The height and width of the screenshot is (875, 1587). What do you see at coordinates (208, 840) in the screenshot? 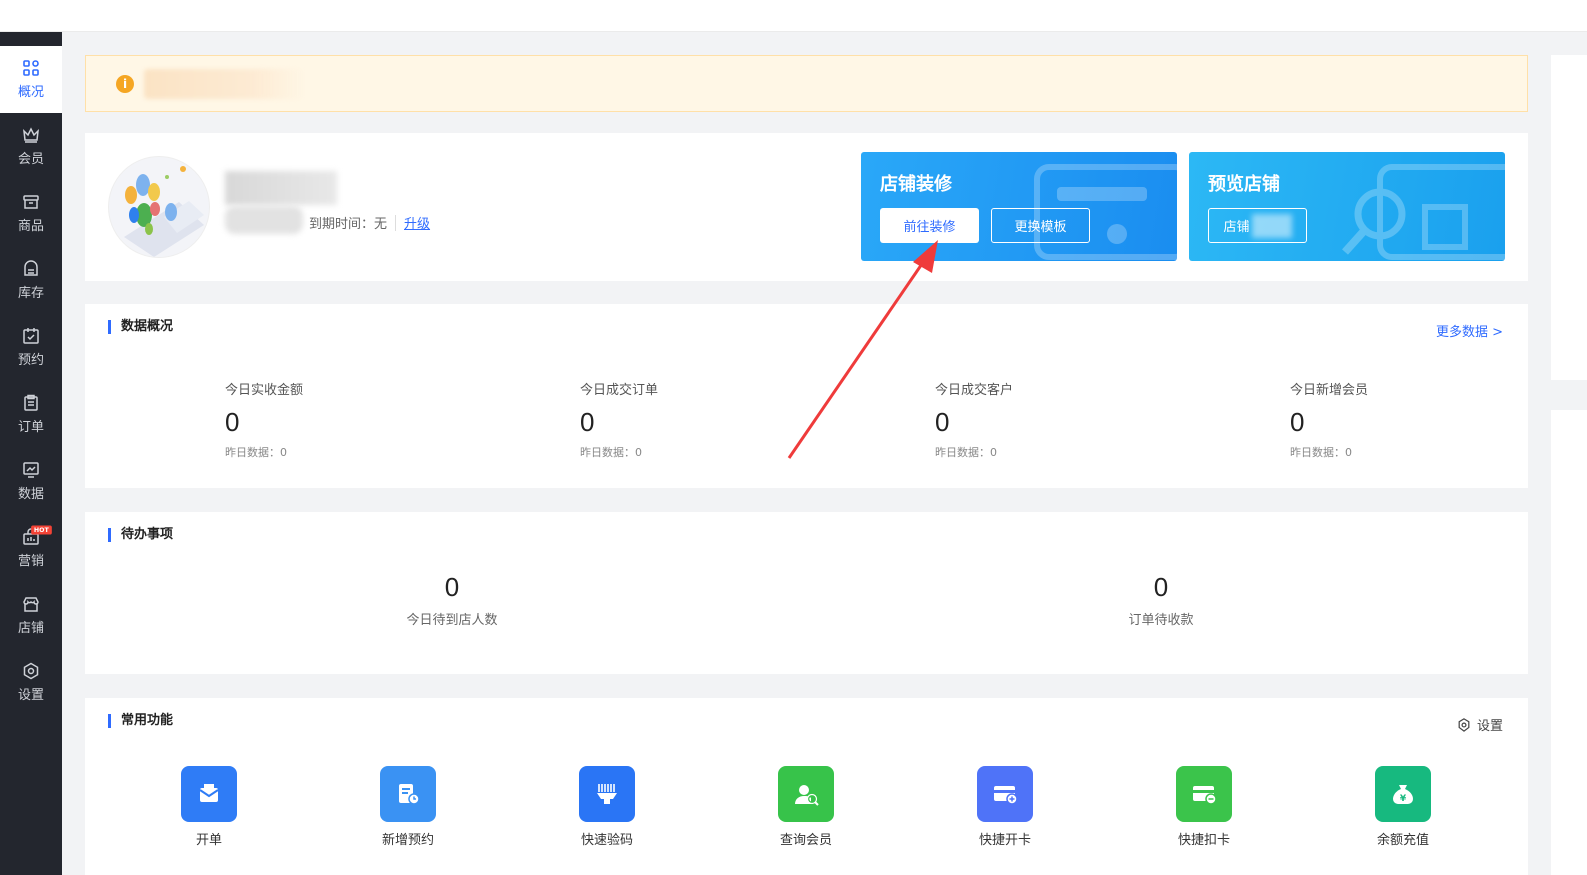
I see `func-label: 开单` at bounding box center [208, 840].